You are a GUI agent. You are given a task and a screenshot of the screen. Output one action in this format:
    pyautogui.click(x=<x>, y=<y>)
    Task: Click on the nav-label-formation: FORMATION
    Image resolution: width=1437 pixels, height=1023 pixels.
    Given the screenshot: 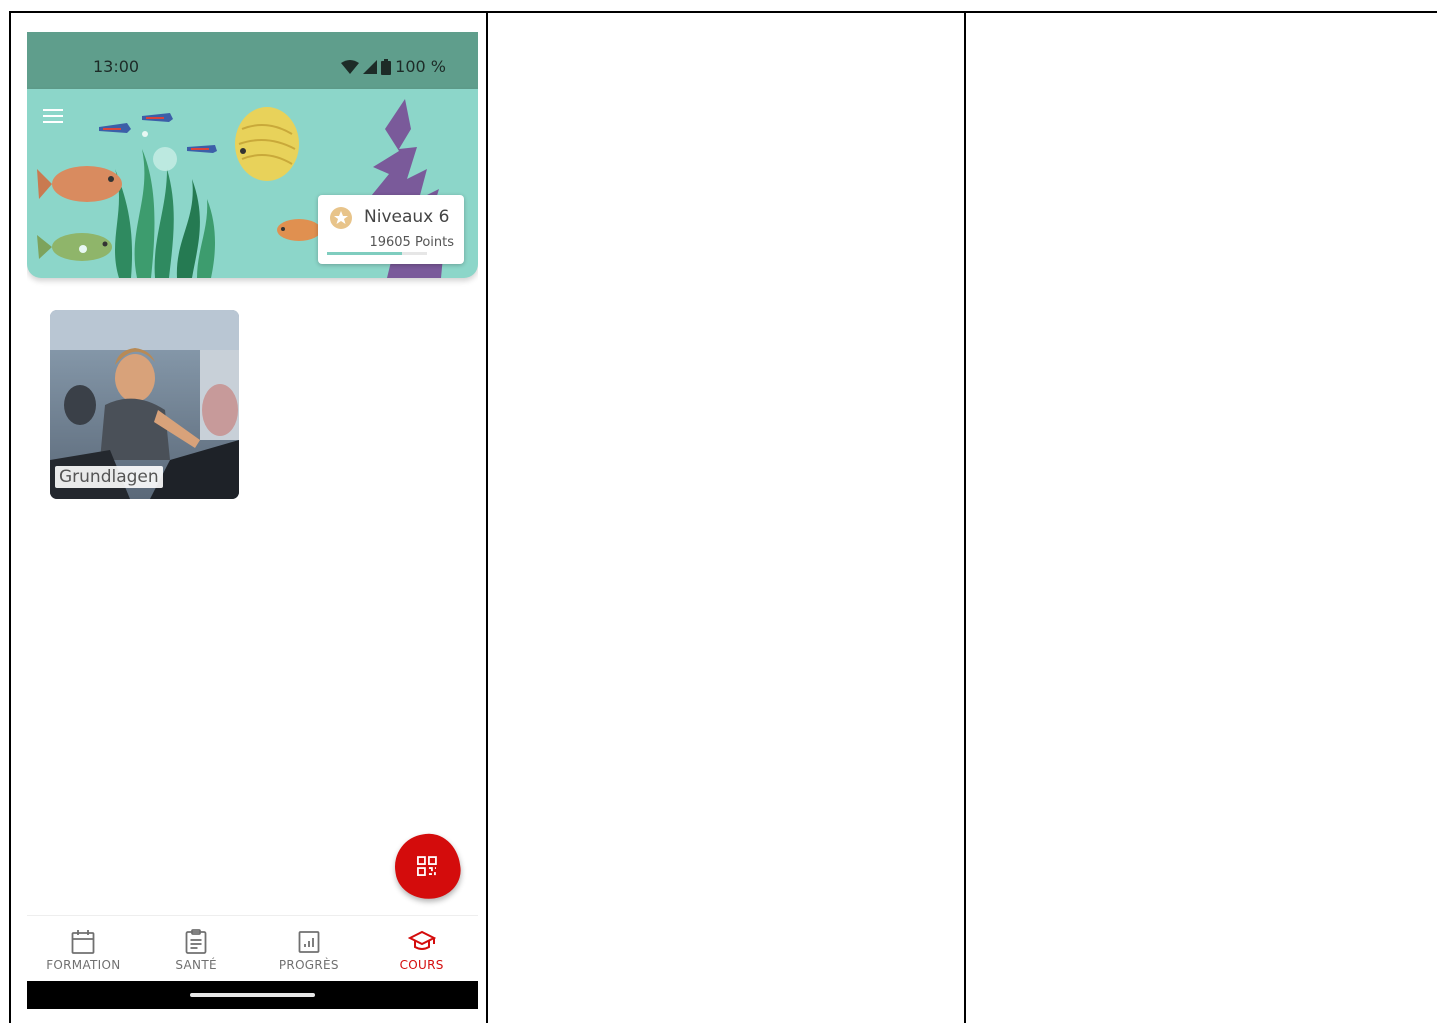 What is the action you would take?
    pyautogui.click(x=83, y=965)
    